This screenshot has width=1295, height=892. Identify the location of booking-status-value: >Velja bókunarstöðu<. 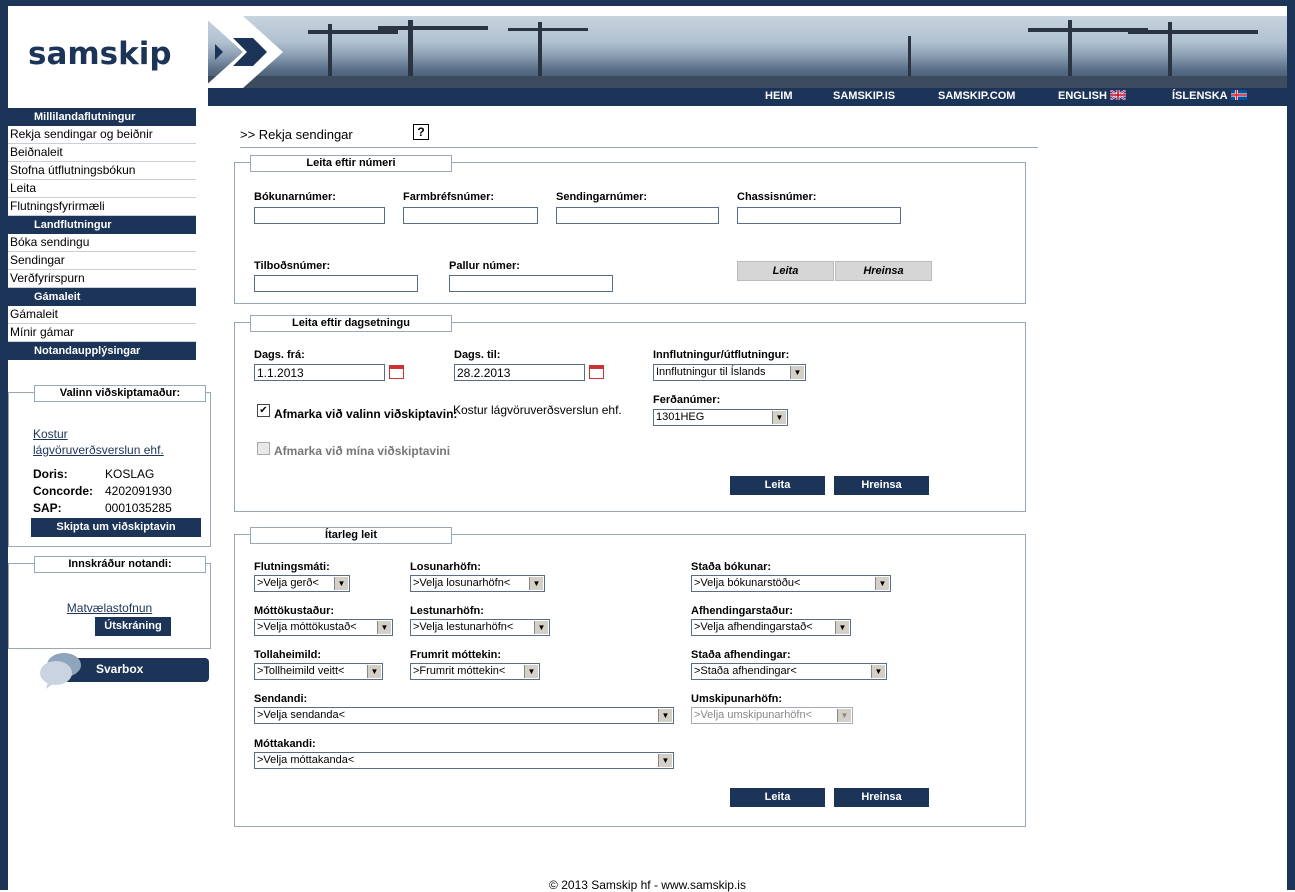
(747, 583).